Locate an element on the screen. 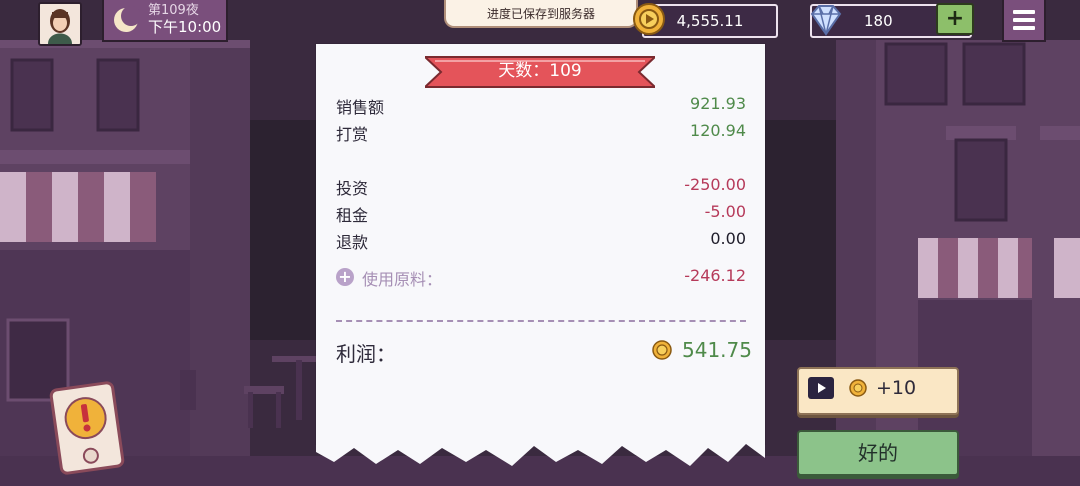  avatar-portrait-icon is located at coordinates (60, 24).